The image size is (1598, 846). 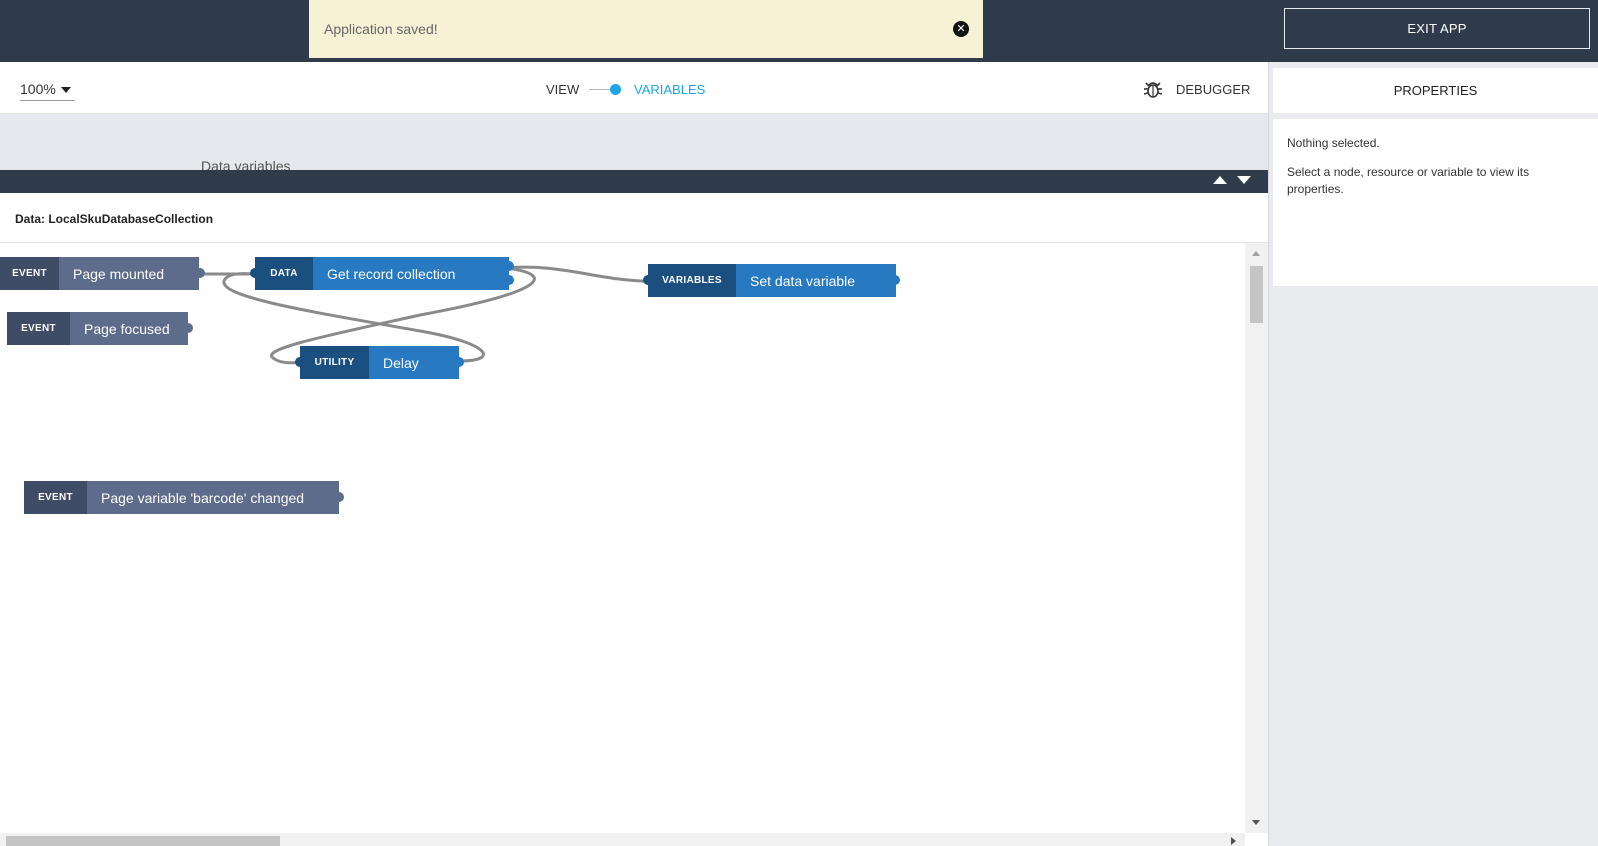 I want to click on top-bar: Application saved! ✕ EXIT APP, so click(x=799, y=31).